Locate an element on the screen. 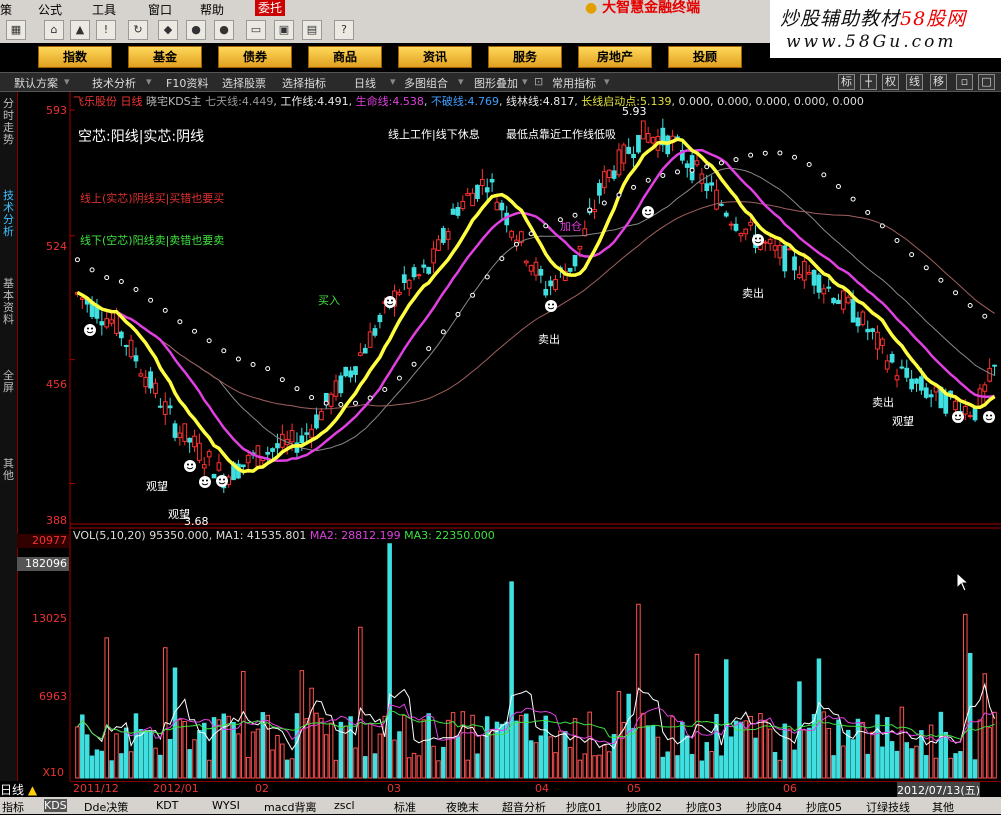 The width and height of the screenshot is (1001, 815). category-advisor: 投顾 is located at coordinates (705, 57).